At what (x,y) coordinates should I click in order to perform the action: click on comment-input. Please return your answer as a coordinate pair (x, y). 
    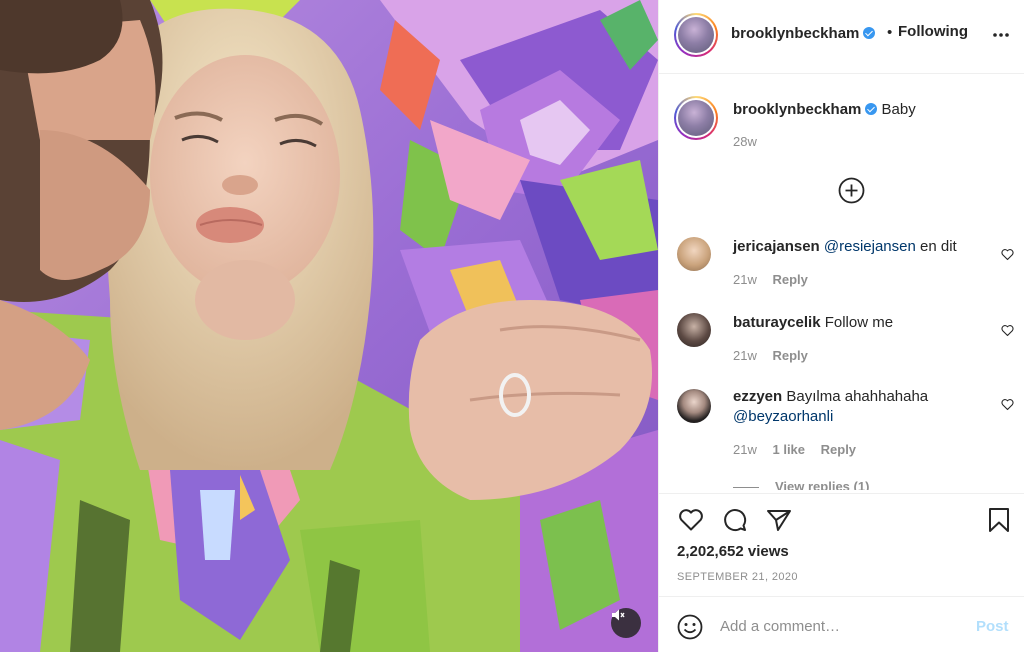
    Looking at the image, I should click on (840, 626).